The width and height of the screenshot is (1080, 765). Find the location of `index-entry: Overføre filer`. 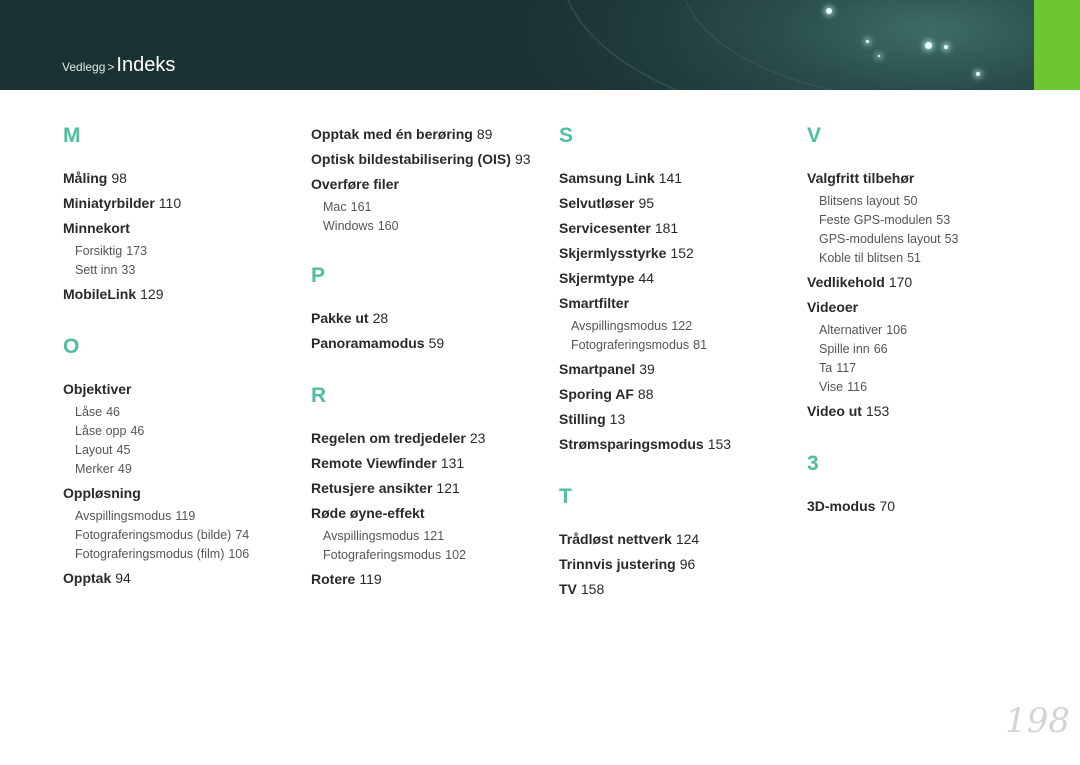

index-entry: Overføre filer is located at coordinates (431, 184).